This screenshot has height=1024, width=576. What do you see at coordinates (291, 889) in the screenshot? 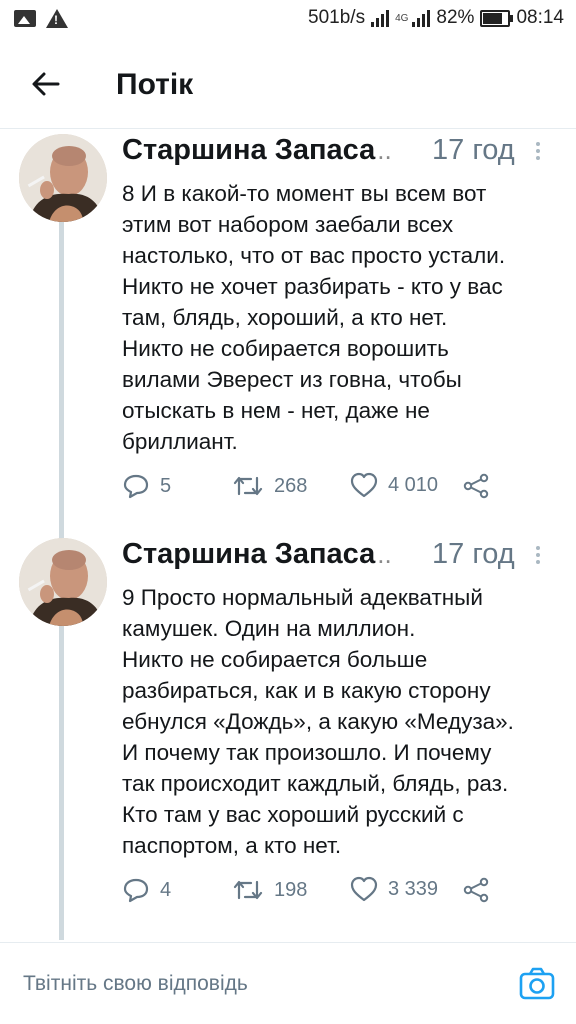
I see `retweet-count: 198` at bounding box center [291, 889].